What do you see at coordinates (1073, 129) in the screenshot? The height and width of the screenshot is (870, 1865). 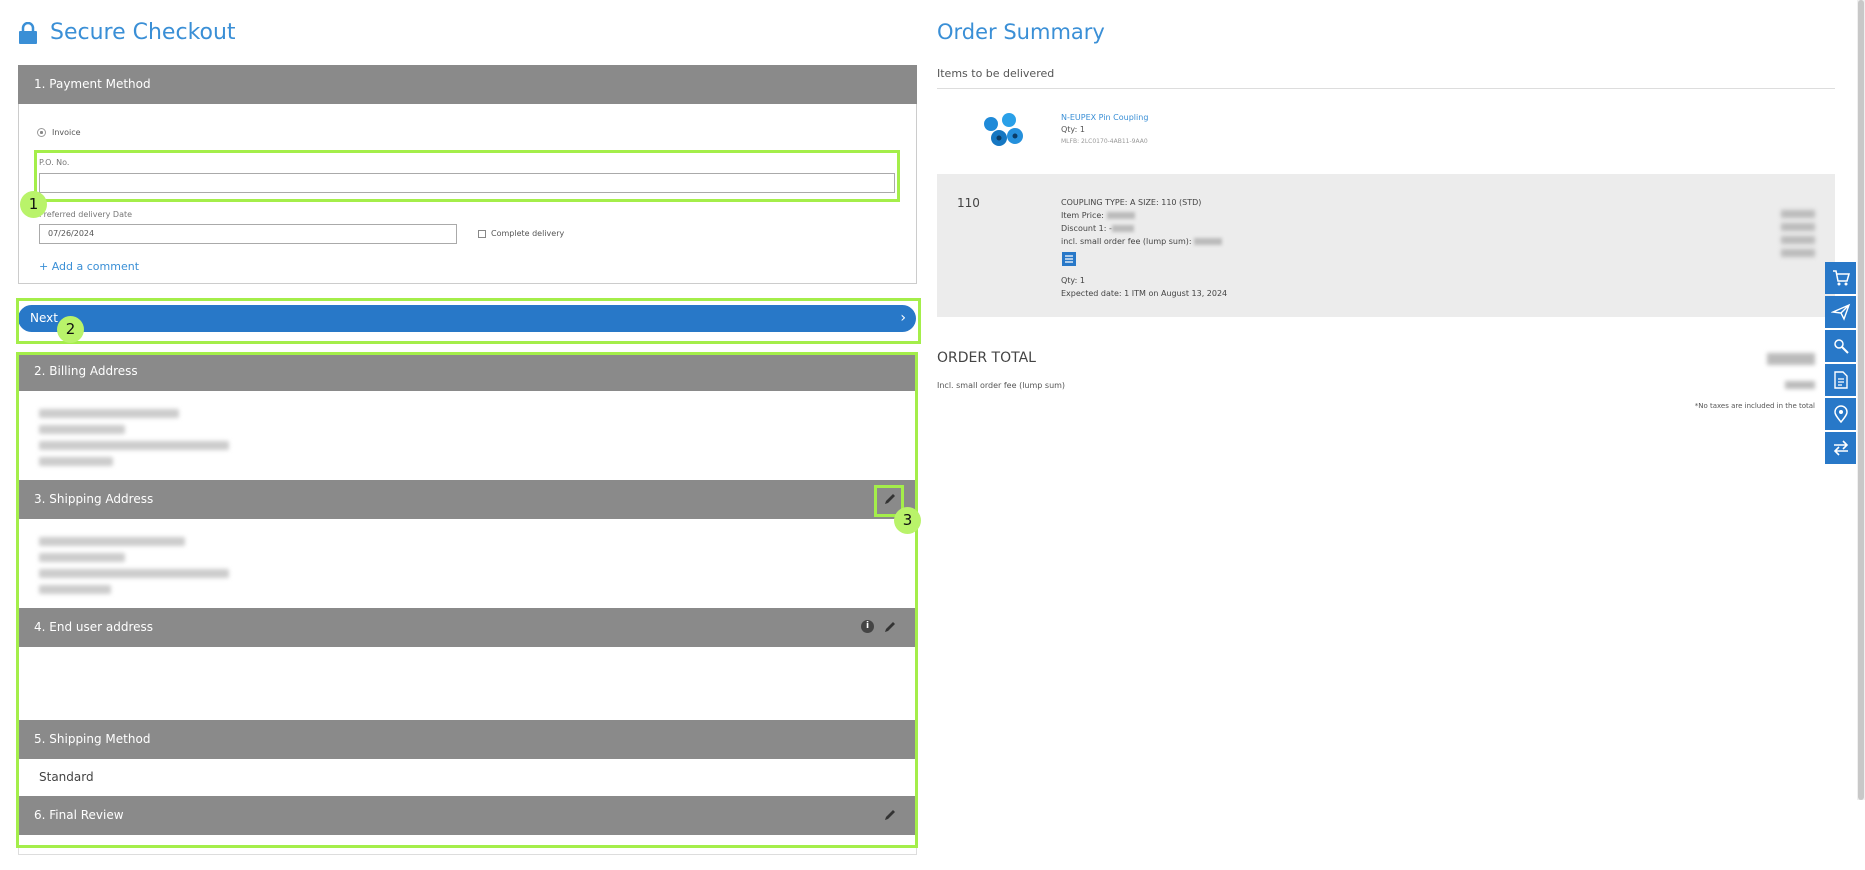 I see `product-qty: Qty: 1` at bounding box center [1073, 129].